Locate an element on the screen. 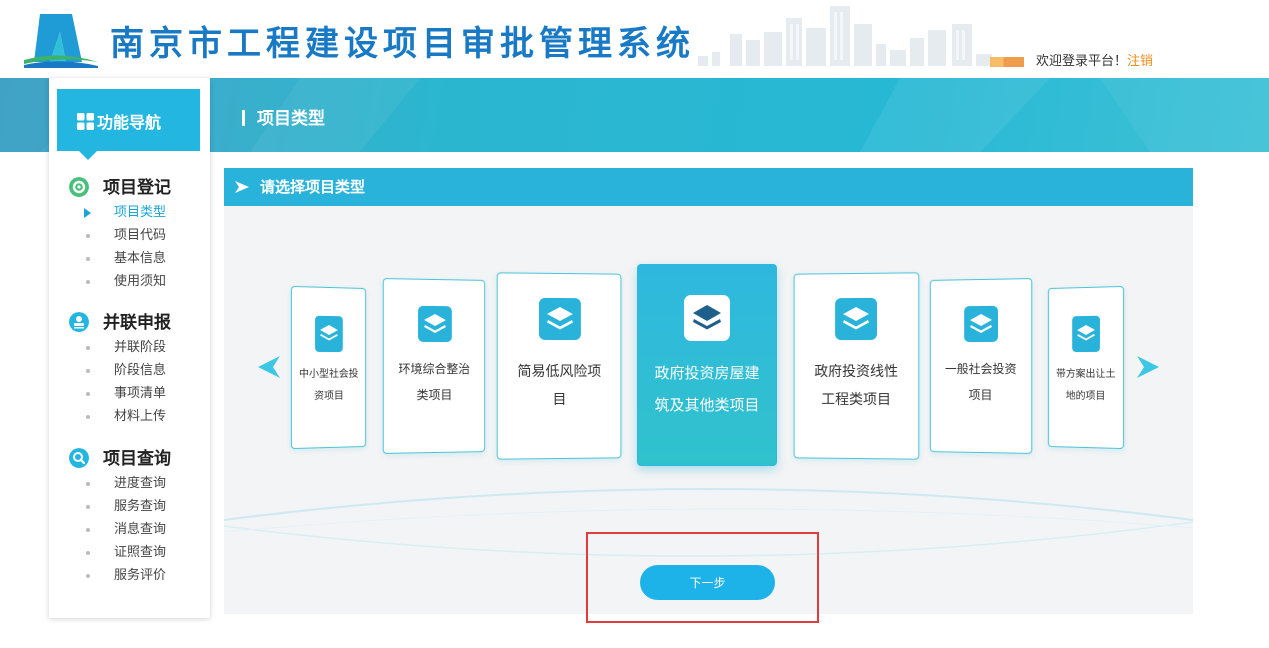 Image resolution: width=1269 pixels, height=648 pixels. sidebar-item-usage-notice: 使用须知 is located at coordinates (120, 281).